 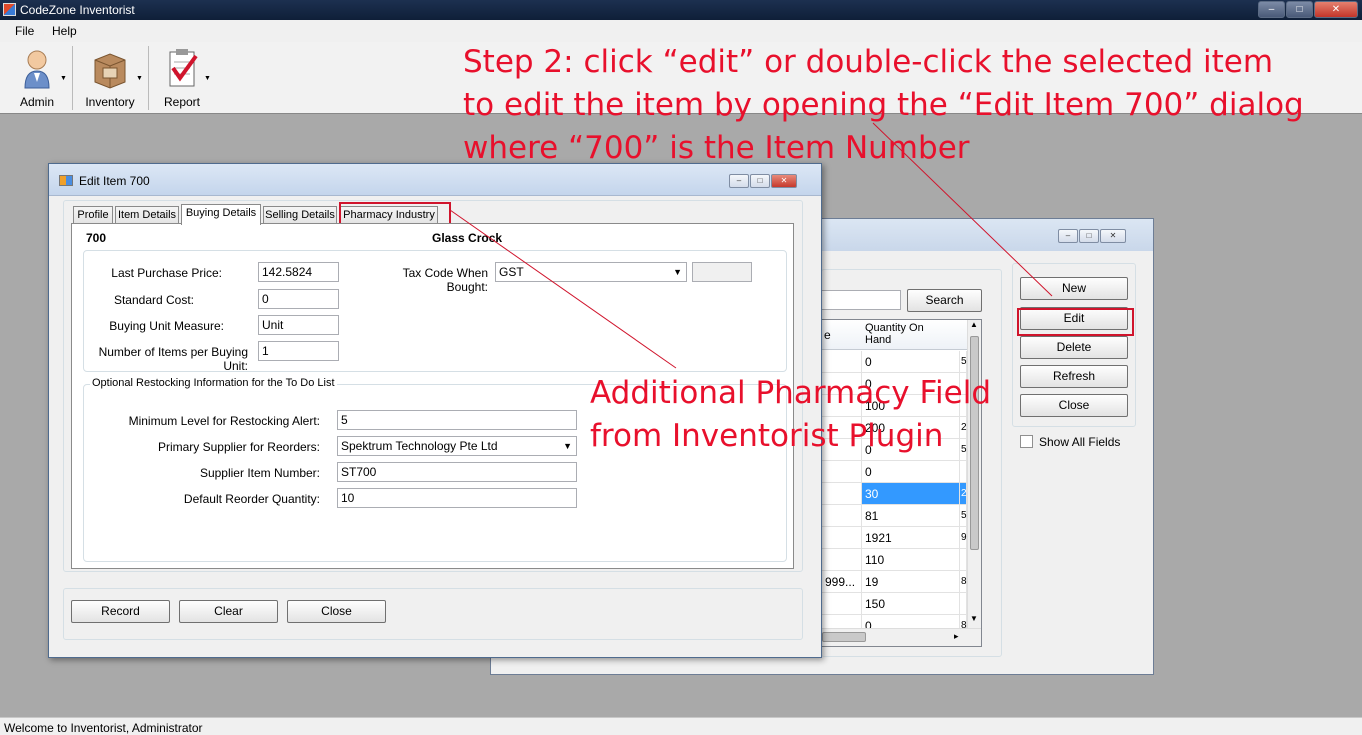 I want to click on status-bar: Welcome to Inventorist, Administrator, so click(x=681, y=726).